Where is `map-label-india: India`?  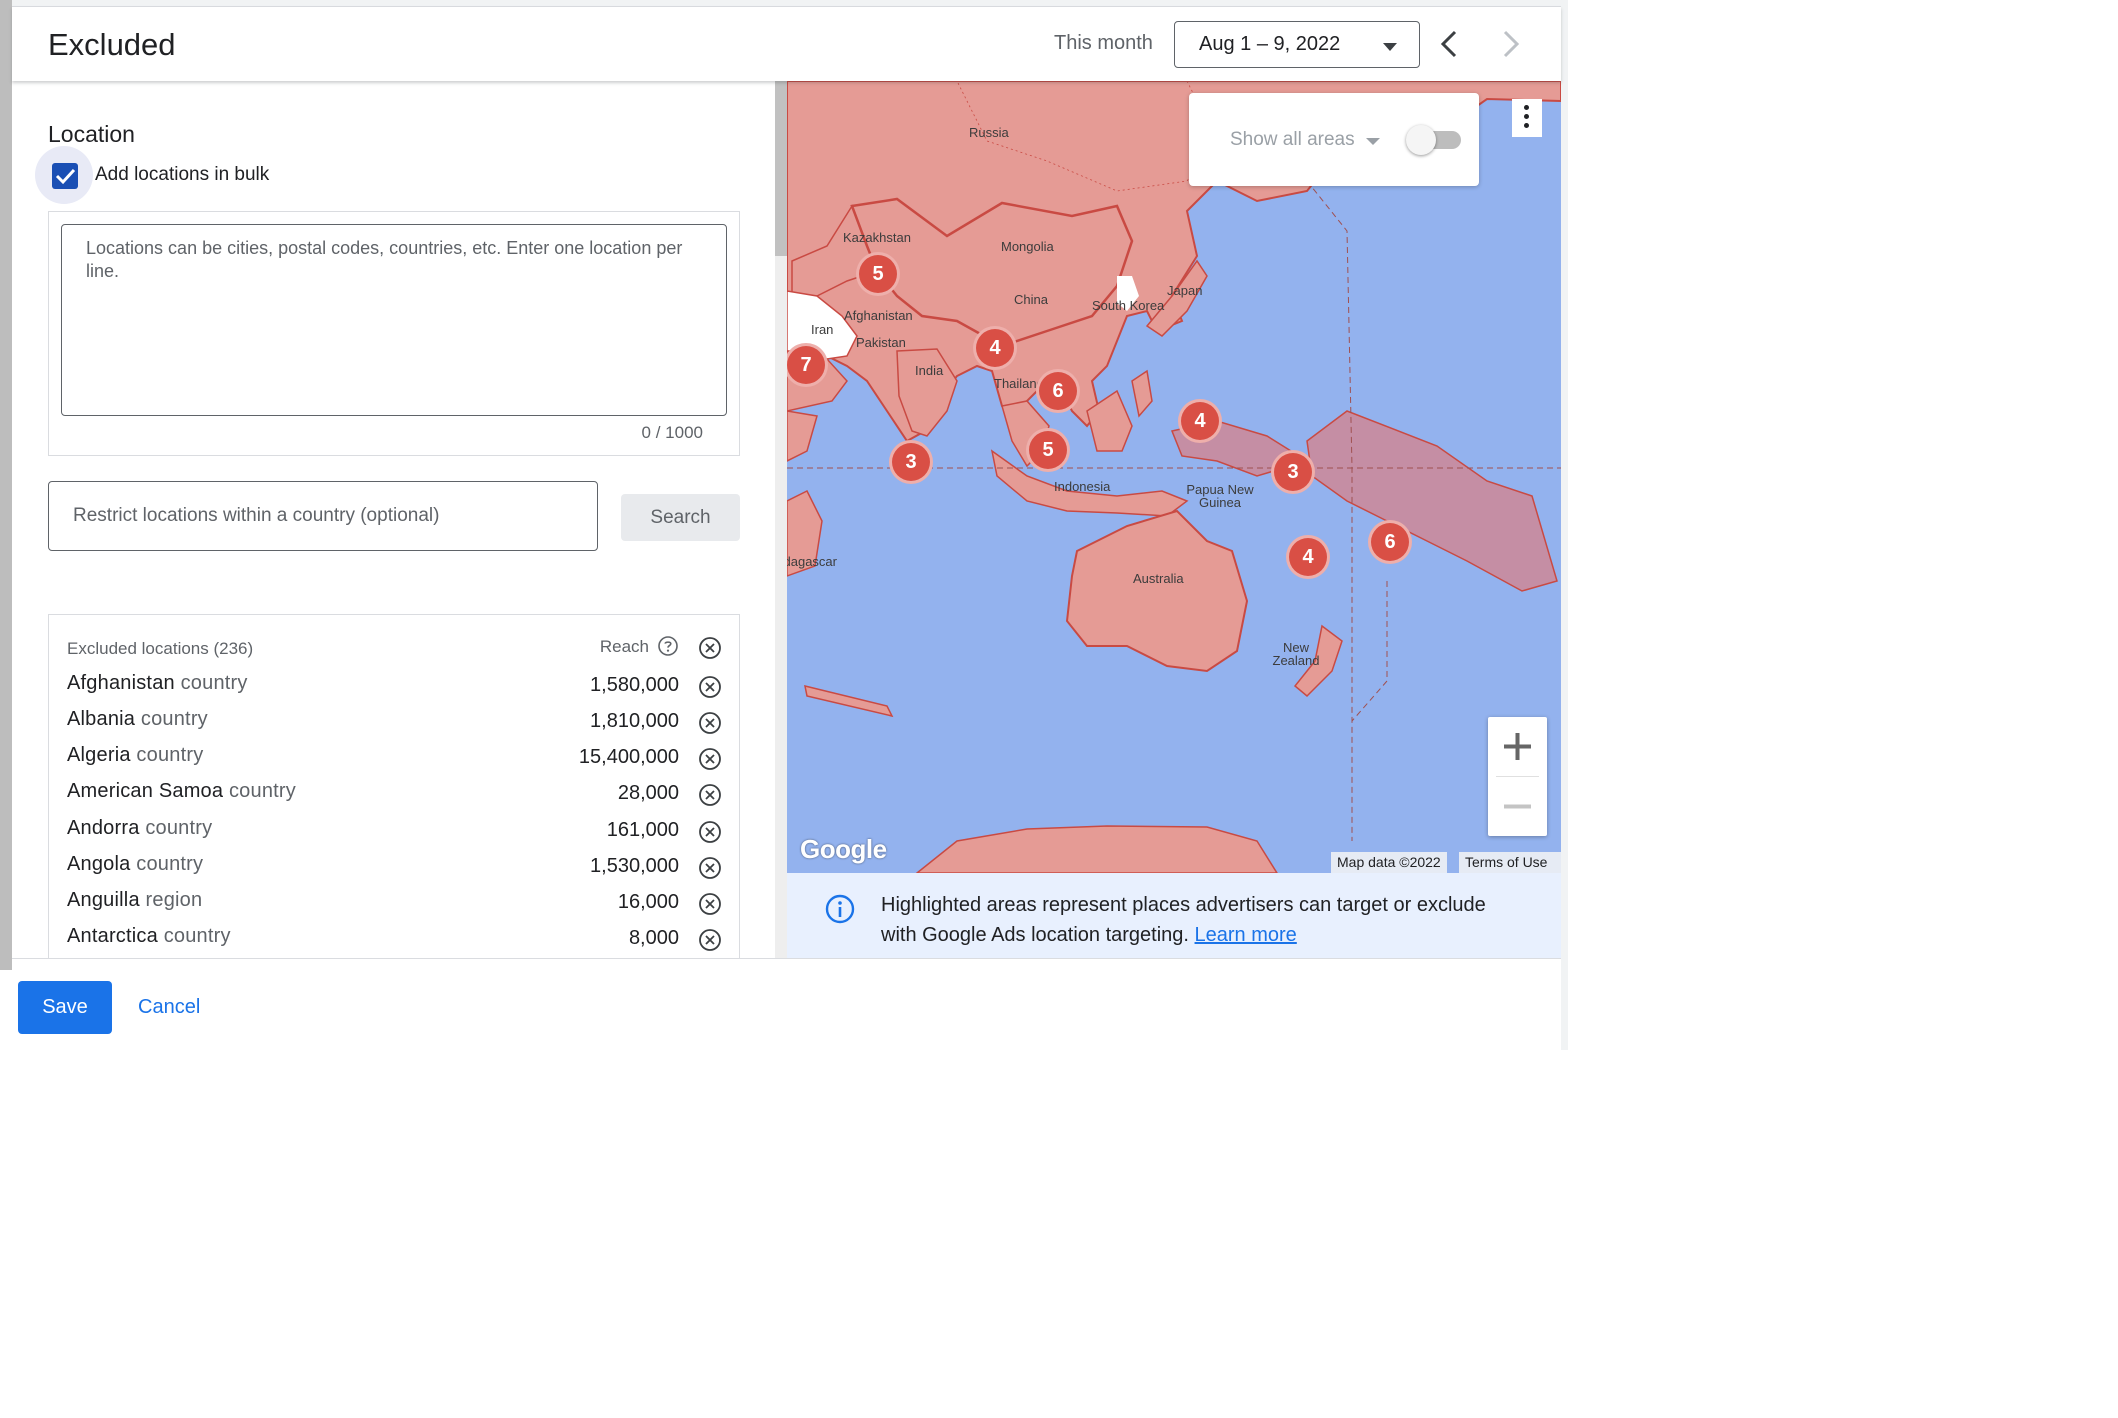
map-label-india: India is located at coordinates (929, 370).